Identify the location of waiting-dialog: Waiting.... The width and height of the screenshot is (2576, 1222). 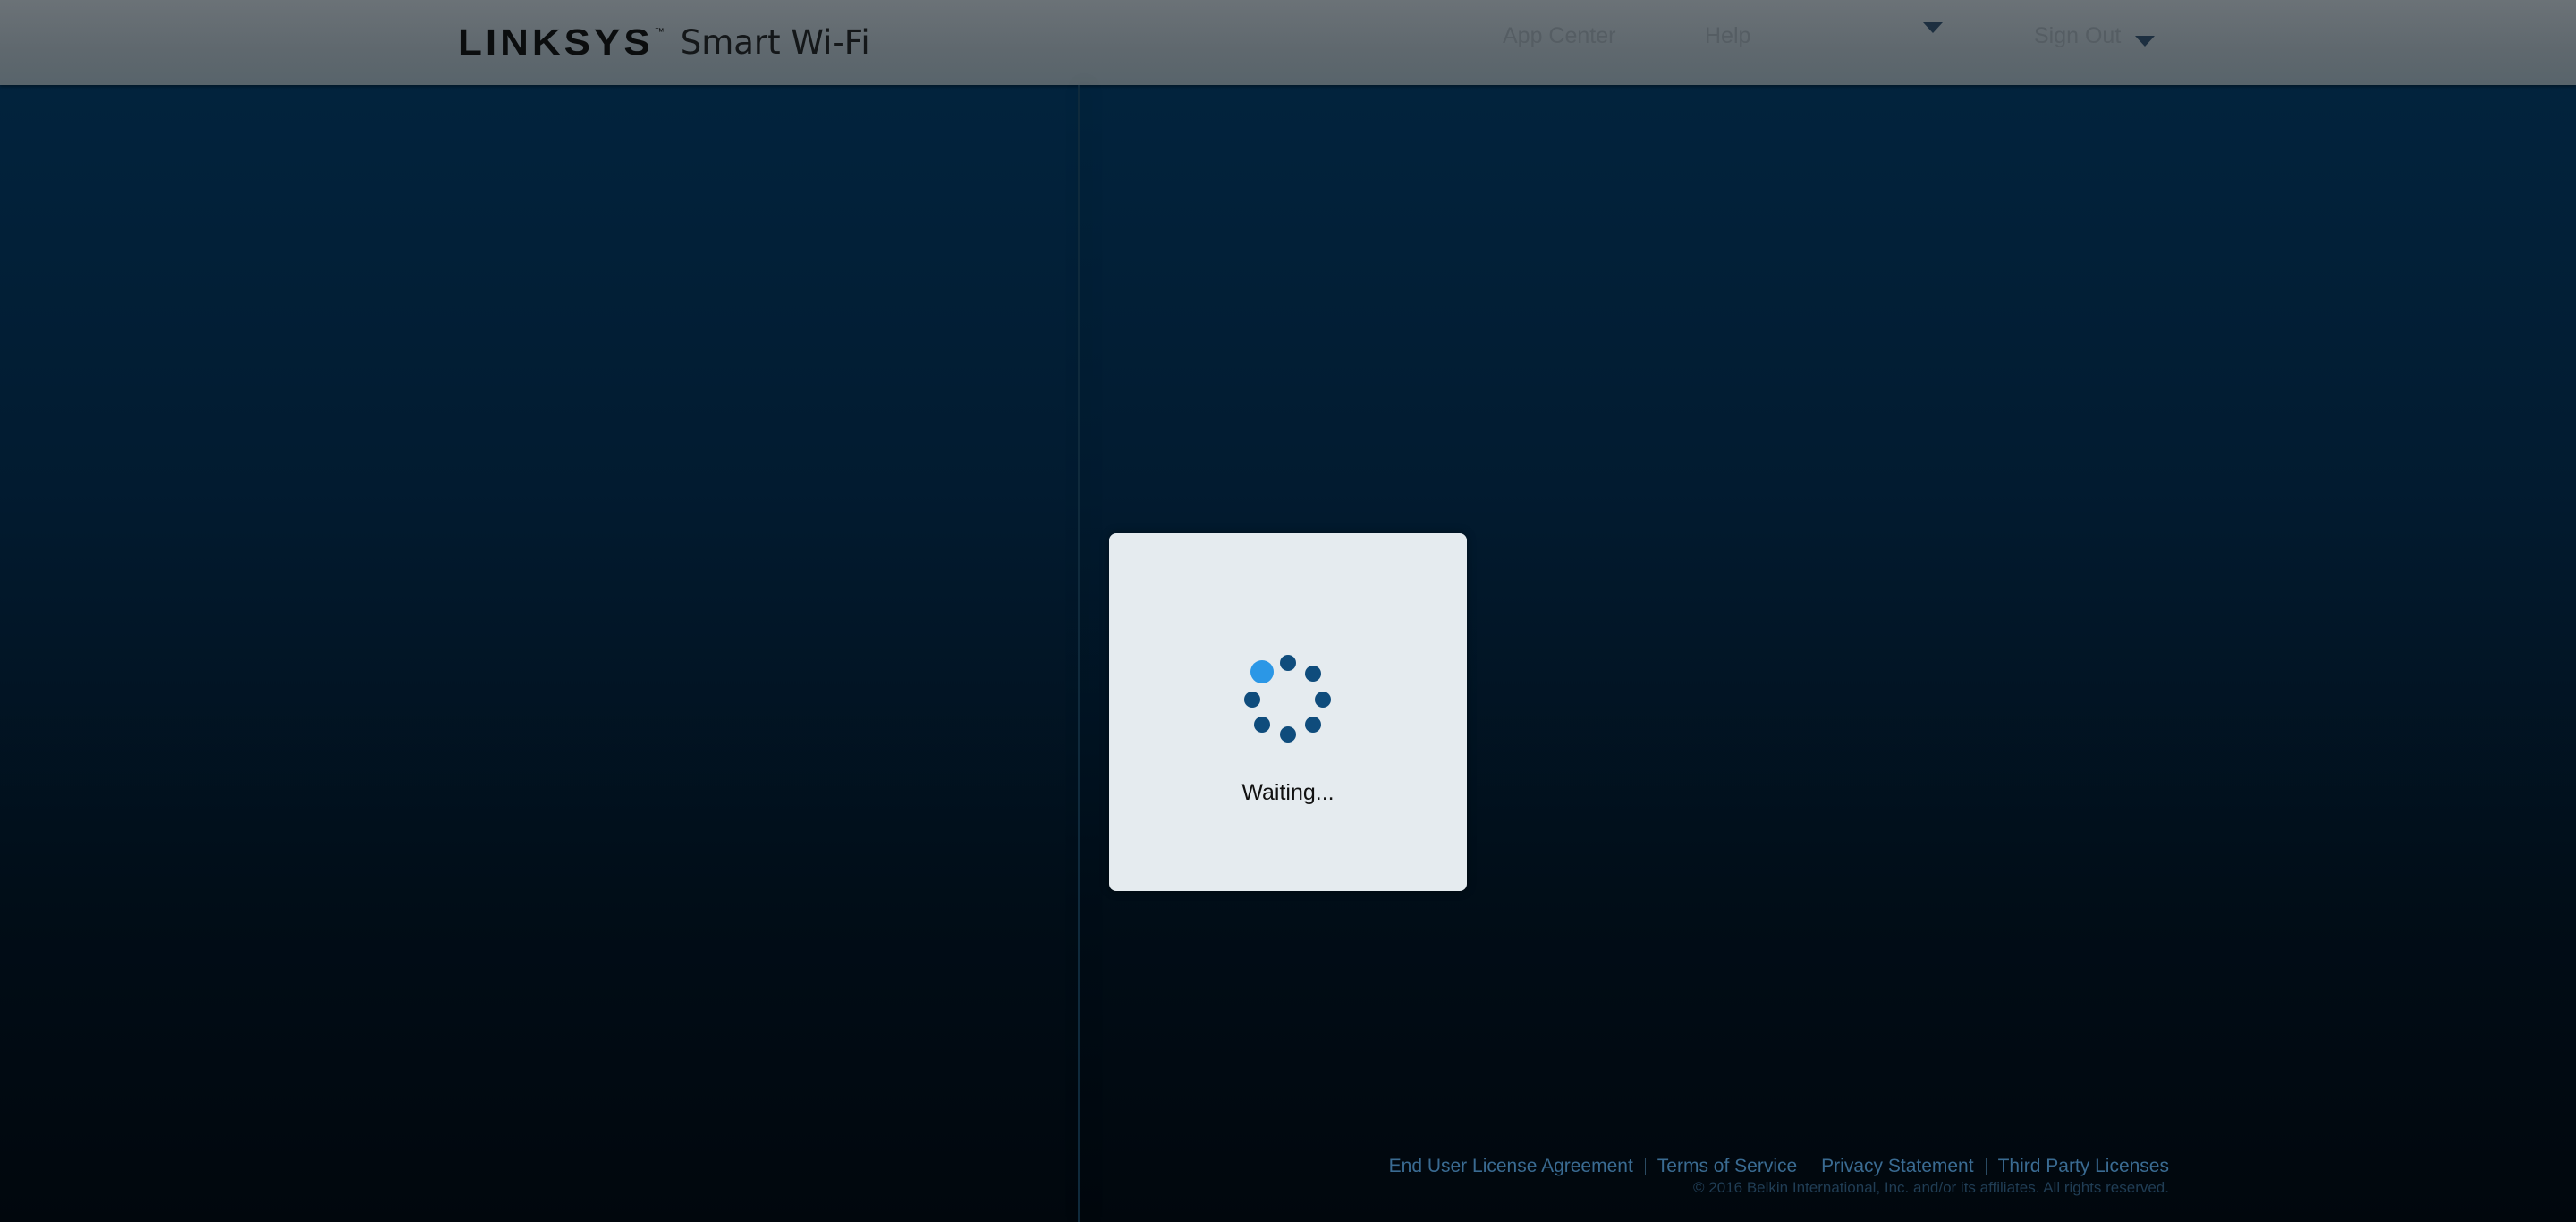
(1288, 712).